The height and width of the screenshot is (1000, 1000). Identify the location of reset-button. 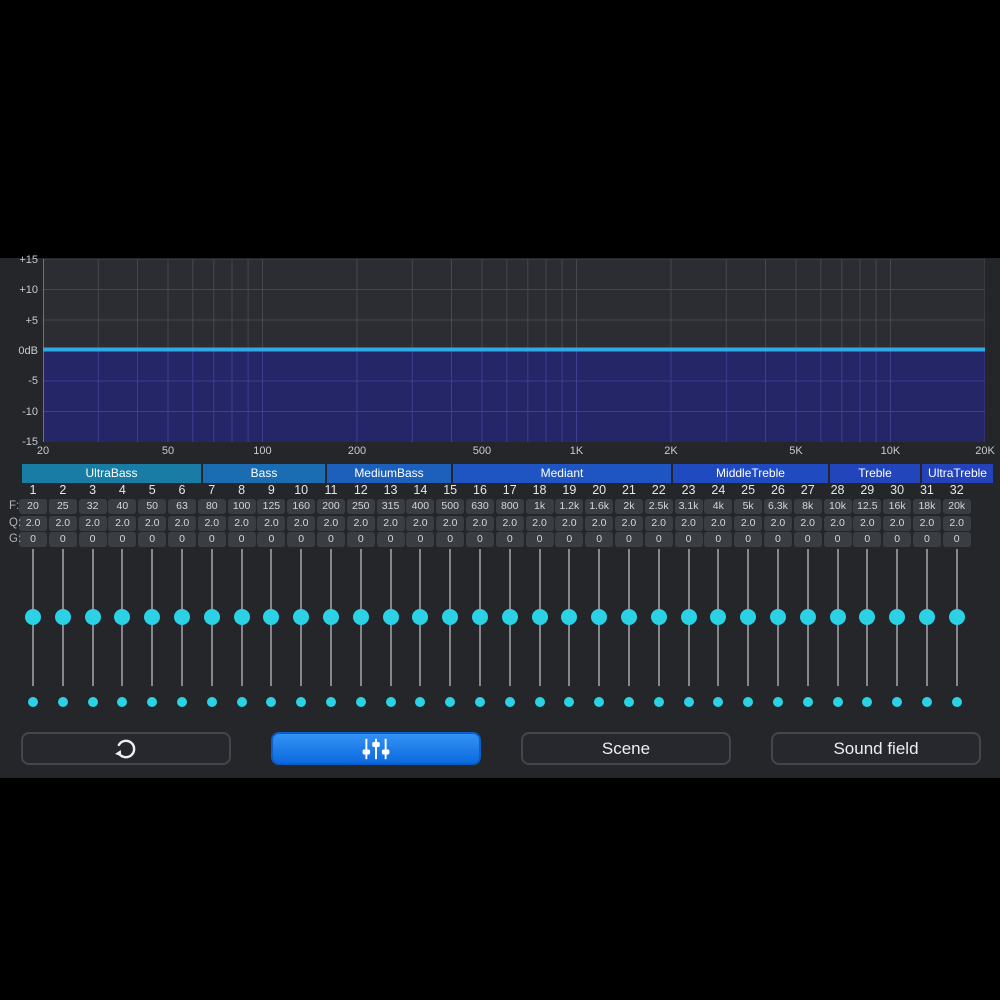
(126, 748).